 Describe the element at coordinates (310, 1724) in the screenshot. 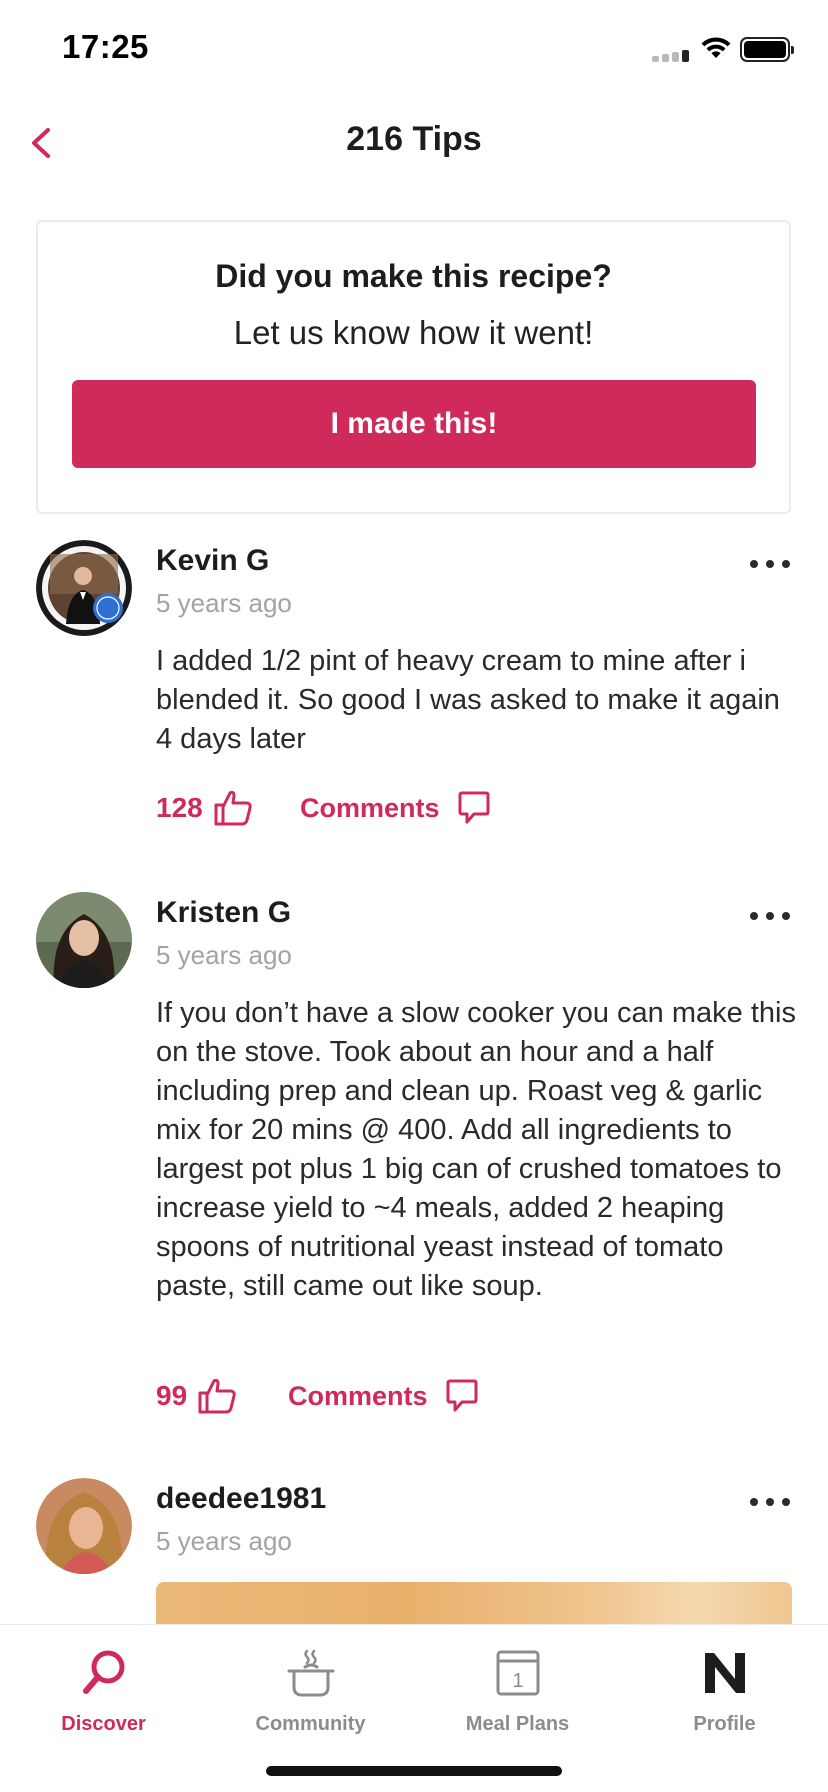

I see `tab-label: Community` at that location.